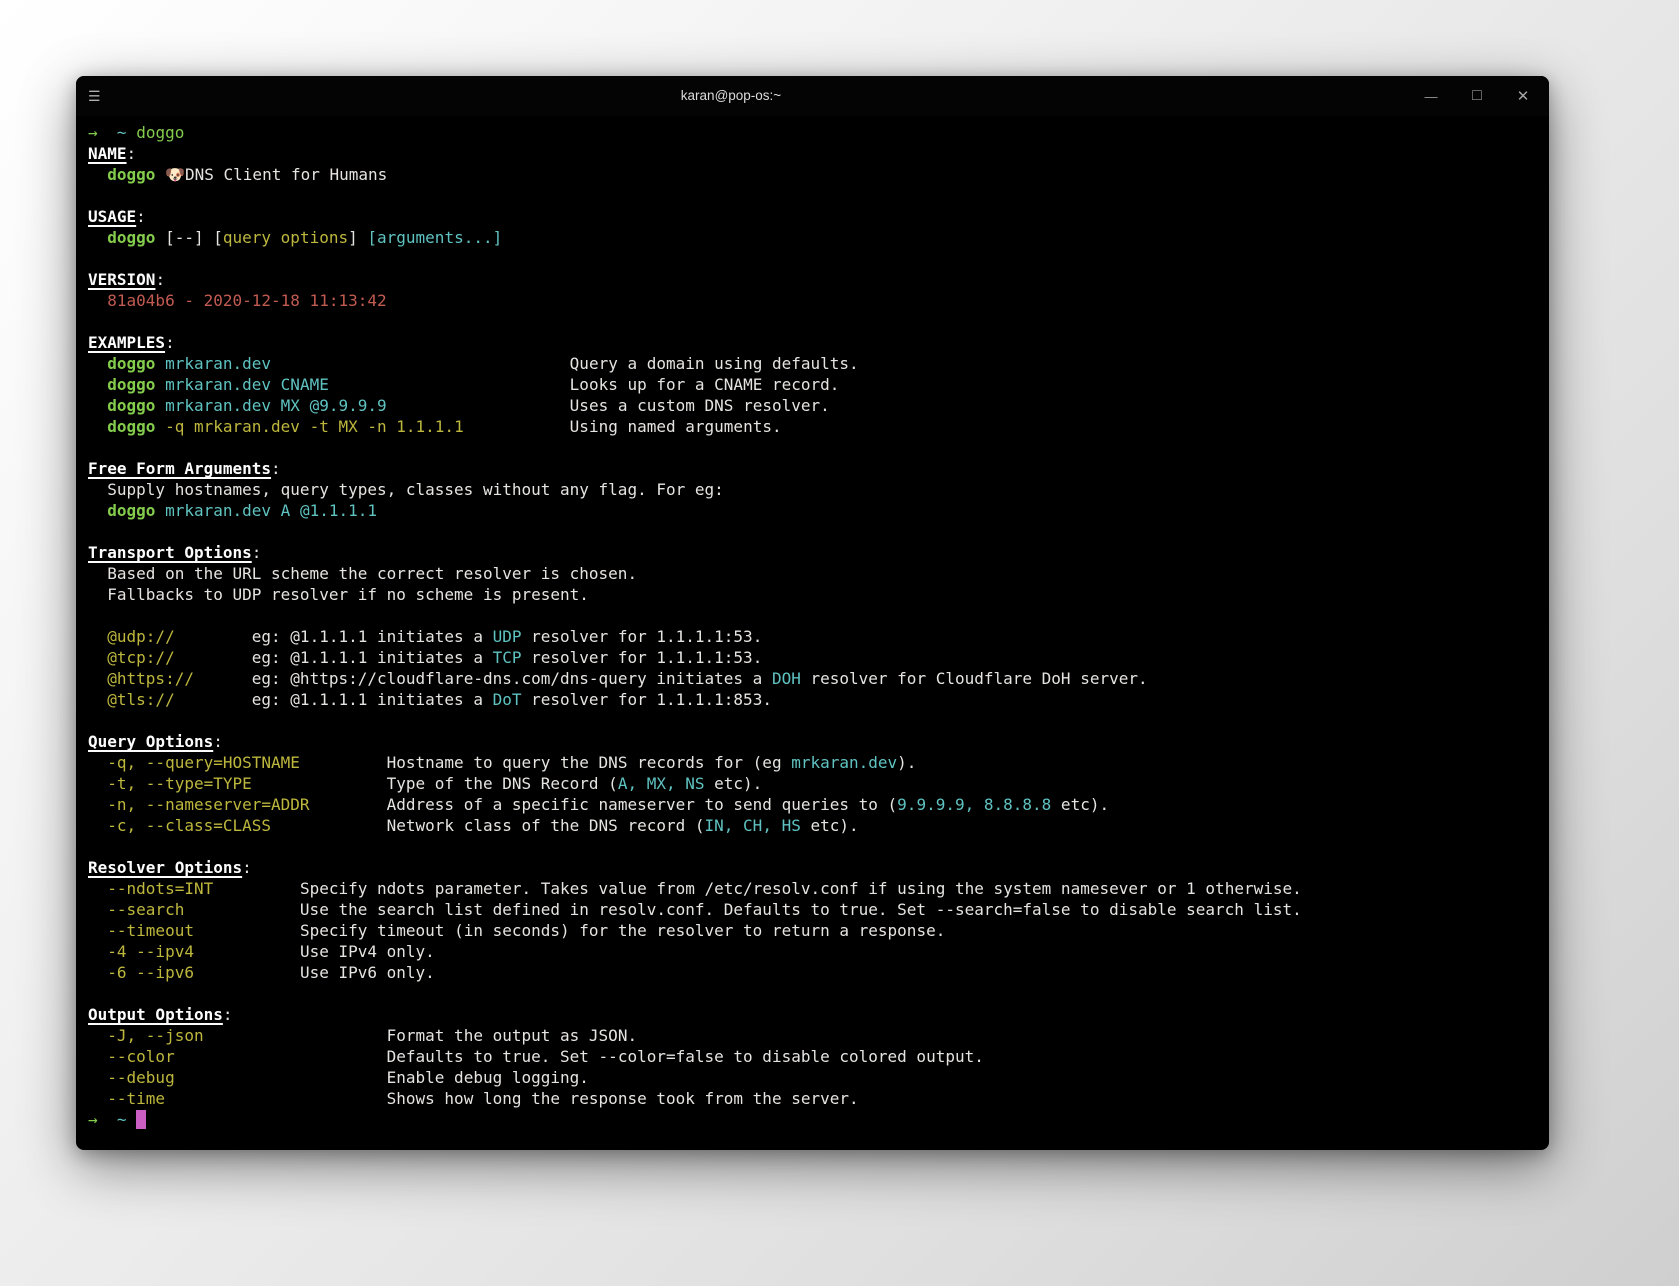 This screenshot has height=1286, width=1679. Describe the element at coordinates (242, 510) in the screenshot. I see `terminal-line: doggo mrkaran.dev A @1.1.1.1` at that location.